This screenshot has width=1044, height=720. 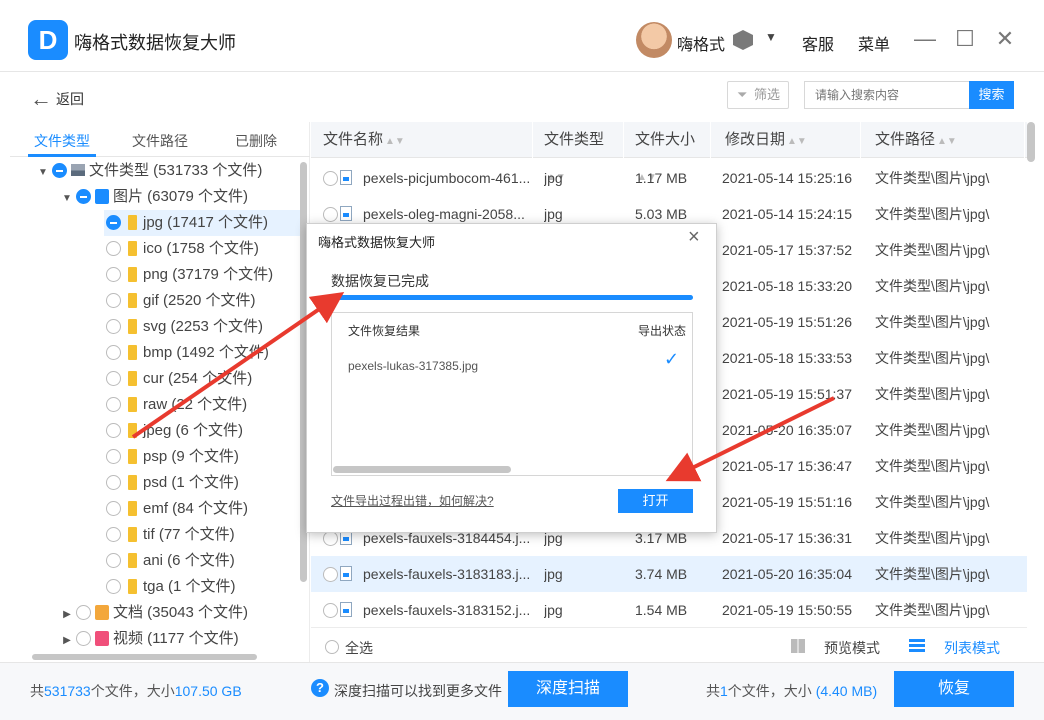 What do you see at coordinates (170, 587) in the screenshot?
I see `tree-item-tga: tga (1 个文件)` at bounding box center [170, 587].